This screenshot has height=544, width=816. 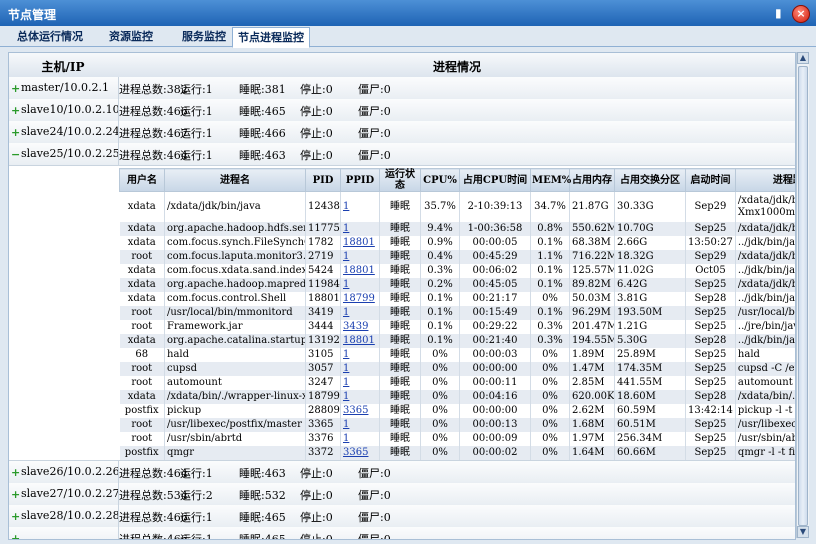 What do you see at coordinates (204, 36) in the screenshot?
I see `tab-service-monitor: 服务监控` at bounding box center [204, 36].